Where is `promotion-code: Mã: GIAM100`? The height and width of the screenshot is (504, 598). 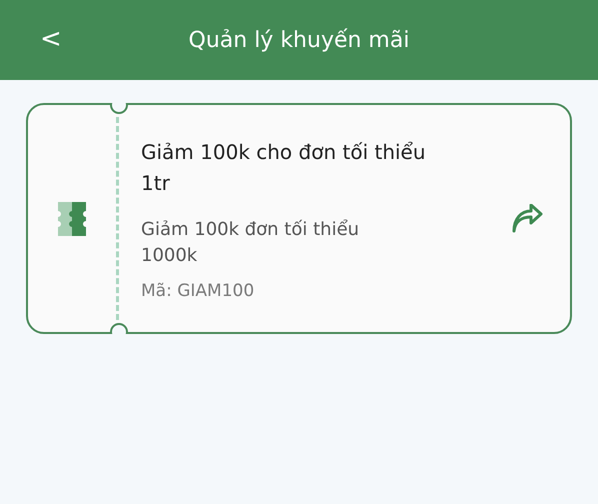 promotion-code: Mã: GIAM100 is located at coordinates (198, 290).